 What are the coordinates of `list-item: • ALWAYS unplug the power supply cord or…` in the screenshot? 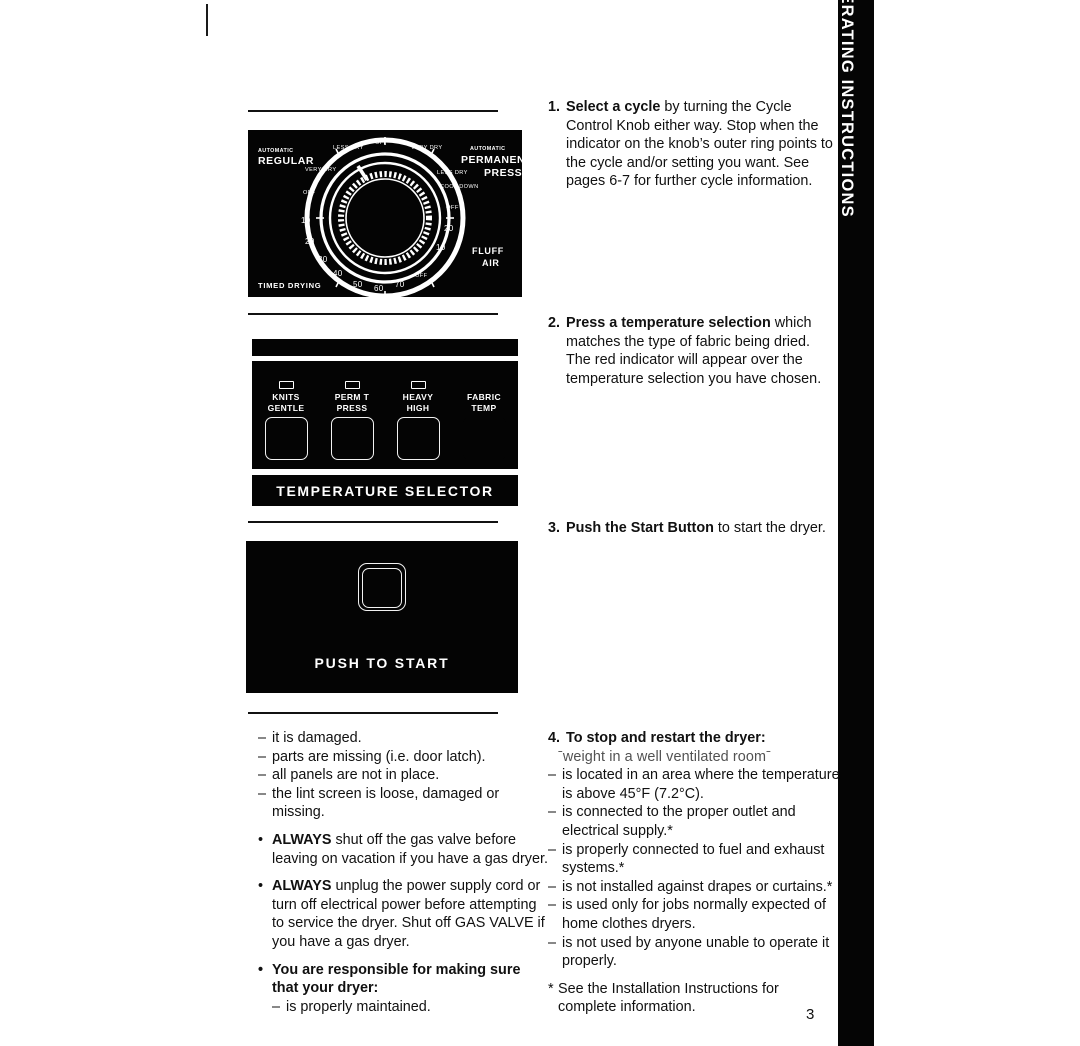 It's located at (403, 914).